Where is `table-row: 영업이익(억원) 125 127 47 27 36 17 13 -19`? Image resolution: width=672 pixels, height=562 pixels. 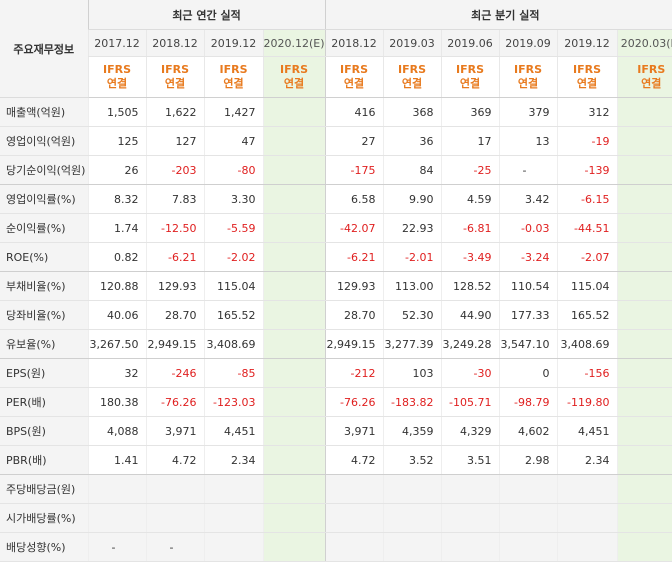 table-row: 영업이익(억원) 125 127 47 27 36 17 13 -19 is located at coordinates (336, 141).